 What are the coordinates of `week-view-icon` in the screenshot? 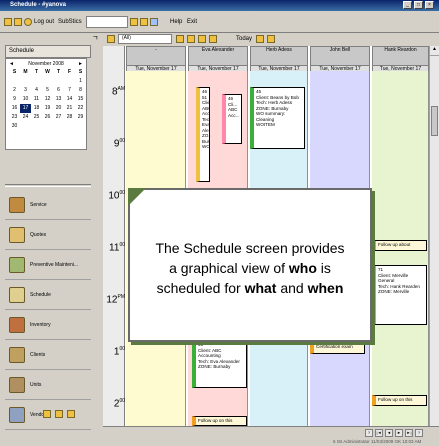 It's located at (202, 39).